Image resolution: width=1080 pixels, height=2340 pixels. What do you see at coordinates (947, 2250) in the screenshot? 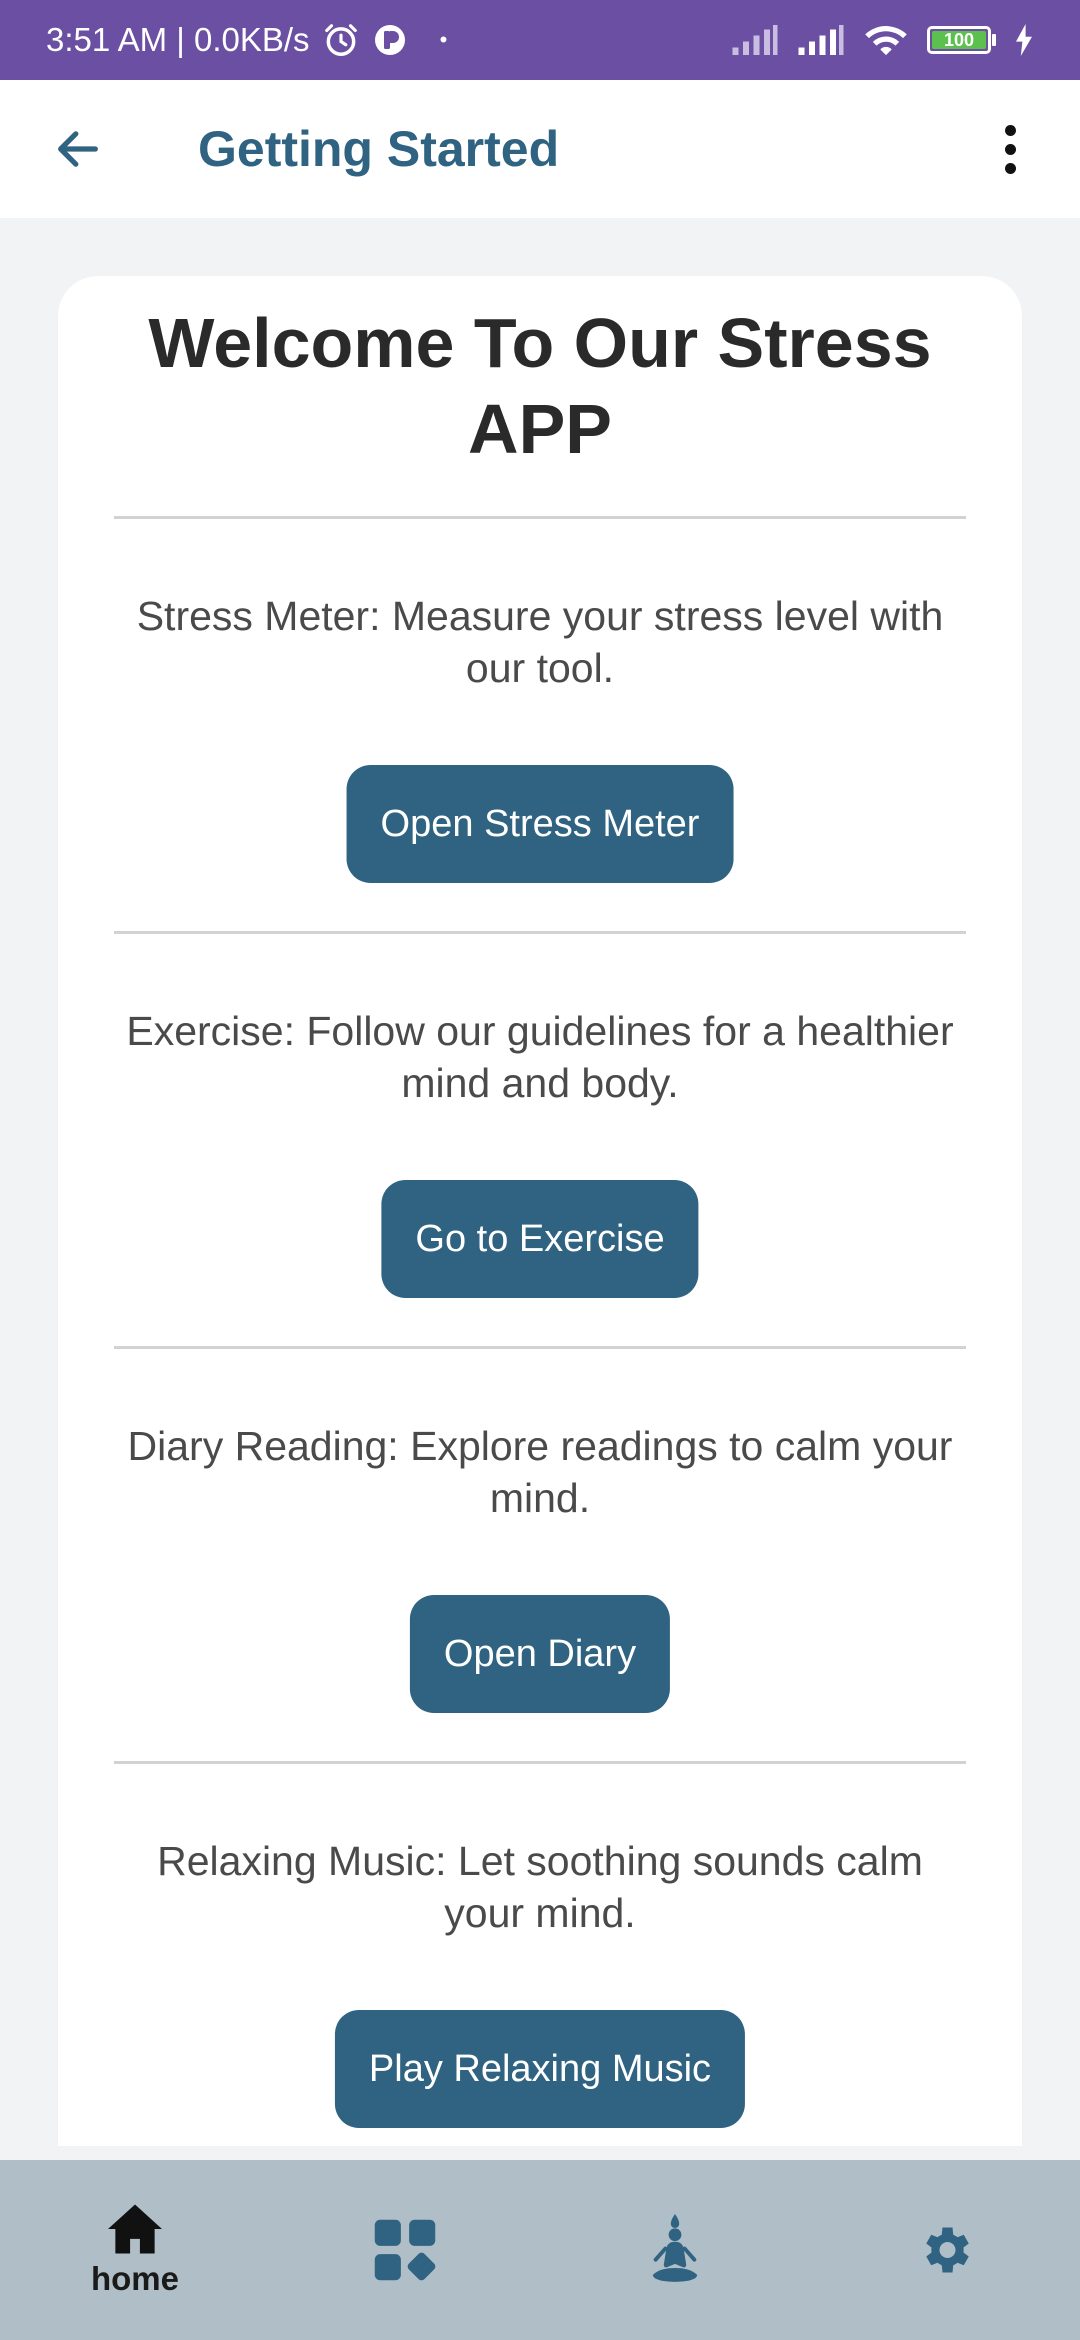
I see `settings-icon` at bounding box center [947, 2250].